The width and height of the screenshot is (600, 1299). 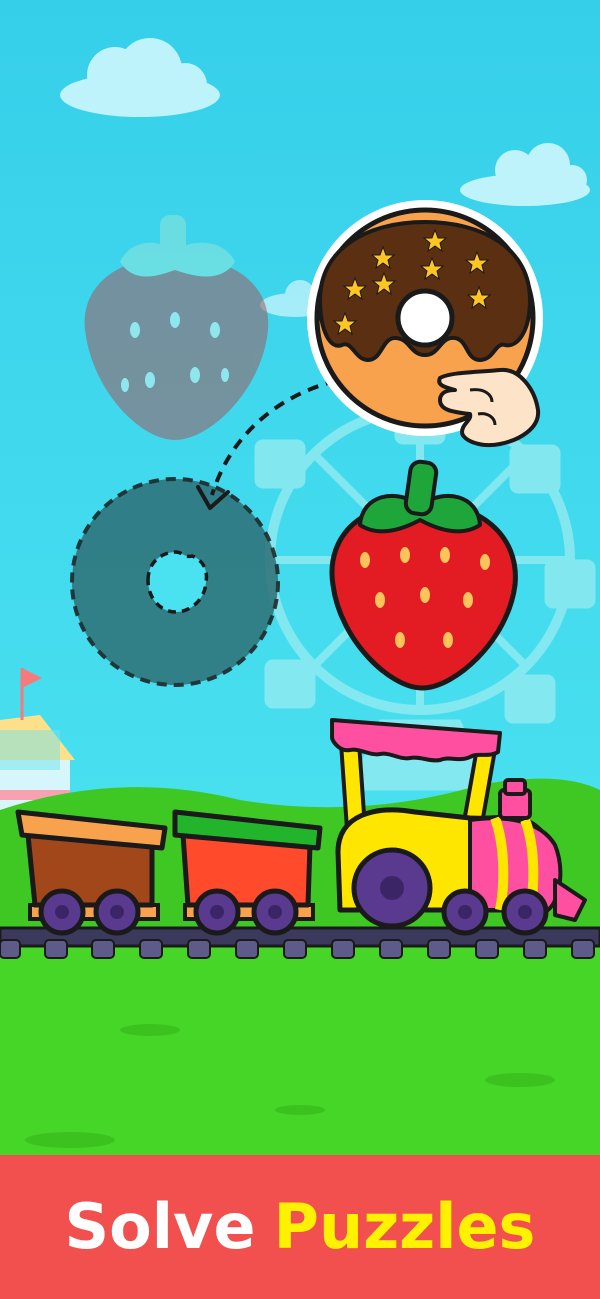 I want to click on caption-text: Solve Puzzles, so click(x=300, y=1227).